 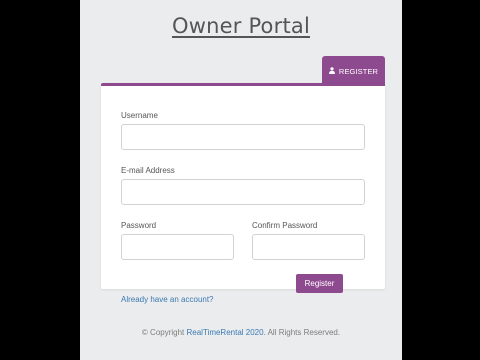 What do you see at coordinates (139, 115) in the screenshot?
I see `username-label: Username` at bounding box center [139, 115].